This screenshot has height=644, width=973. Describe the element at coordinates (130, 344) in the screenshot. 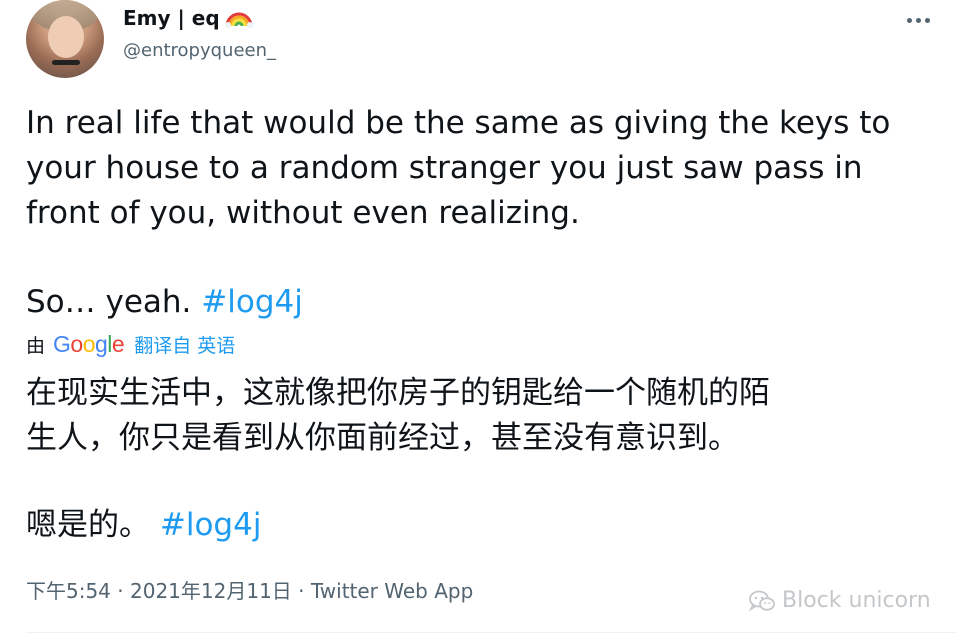

I see `translation-attribution: 由 Google 翻译自 英语` at that location.